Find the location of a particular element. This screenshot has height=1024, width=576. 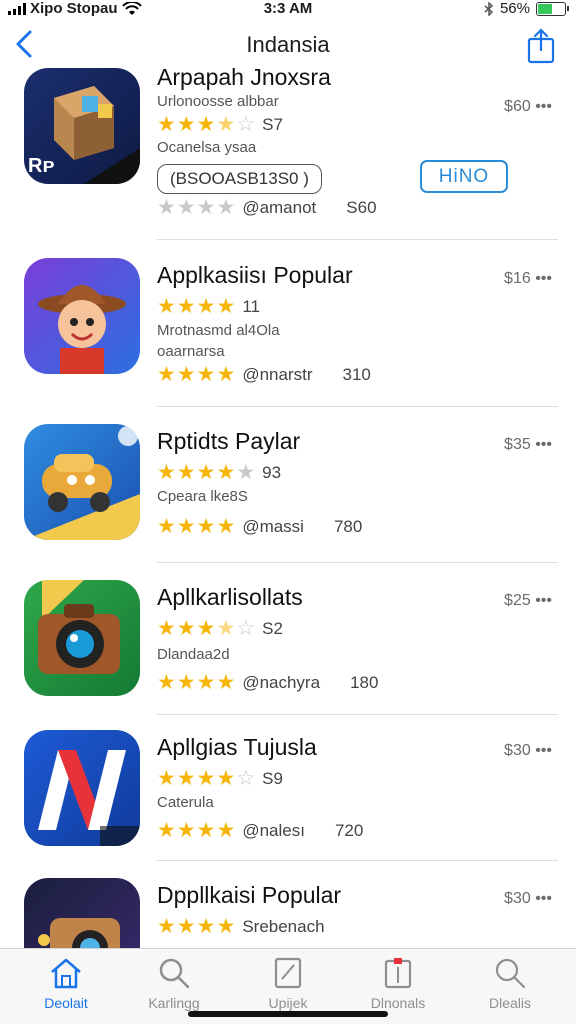

rating-row-secondary: ★★★★ @nalesı 720 is located at coordinates (260, 830).